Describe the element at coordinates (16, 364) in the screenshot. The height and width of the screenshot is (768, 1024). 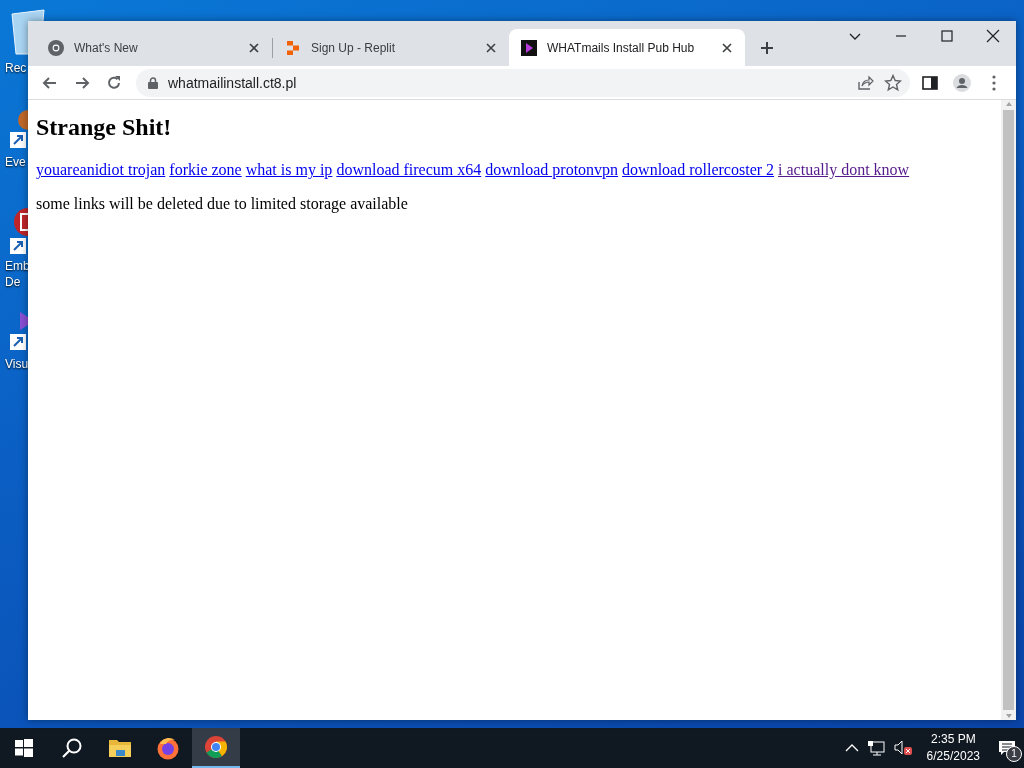
I see `desktop-icon-label: Visu` at that location.